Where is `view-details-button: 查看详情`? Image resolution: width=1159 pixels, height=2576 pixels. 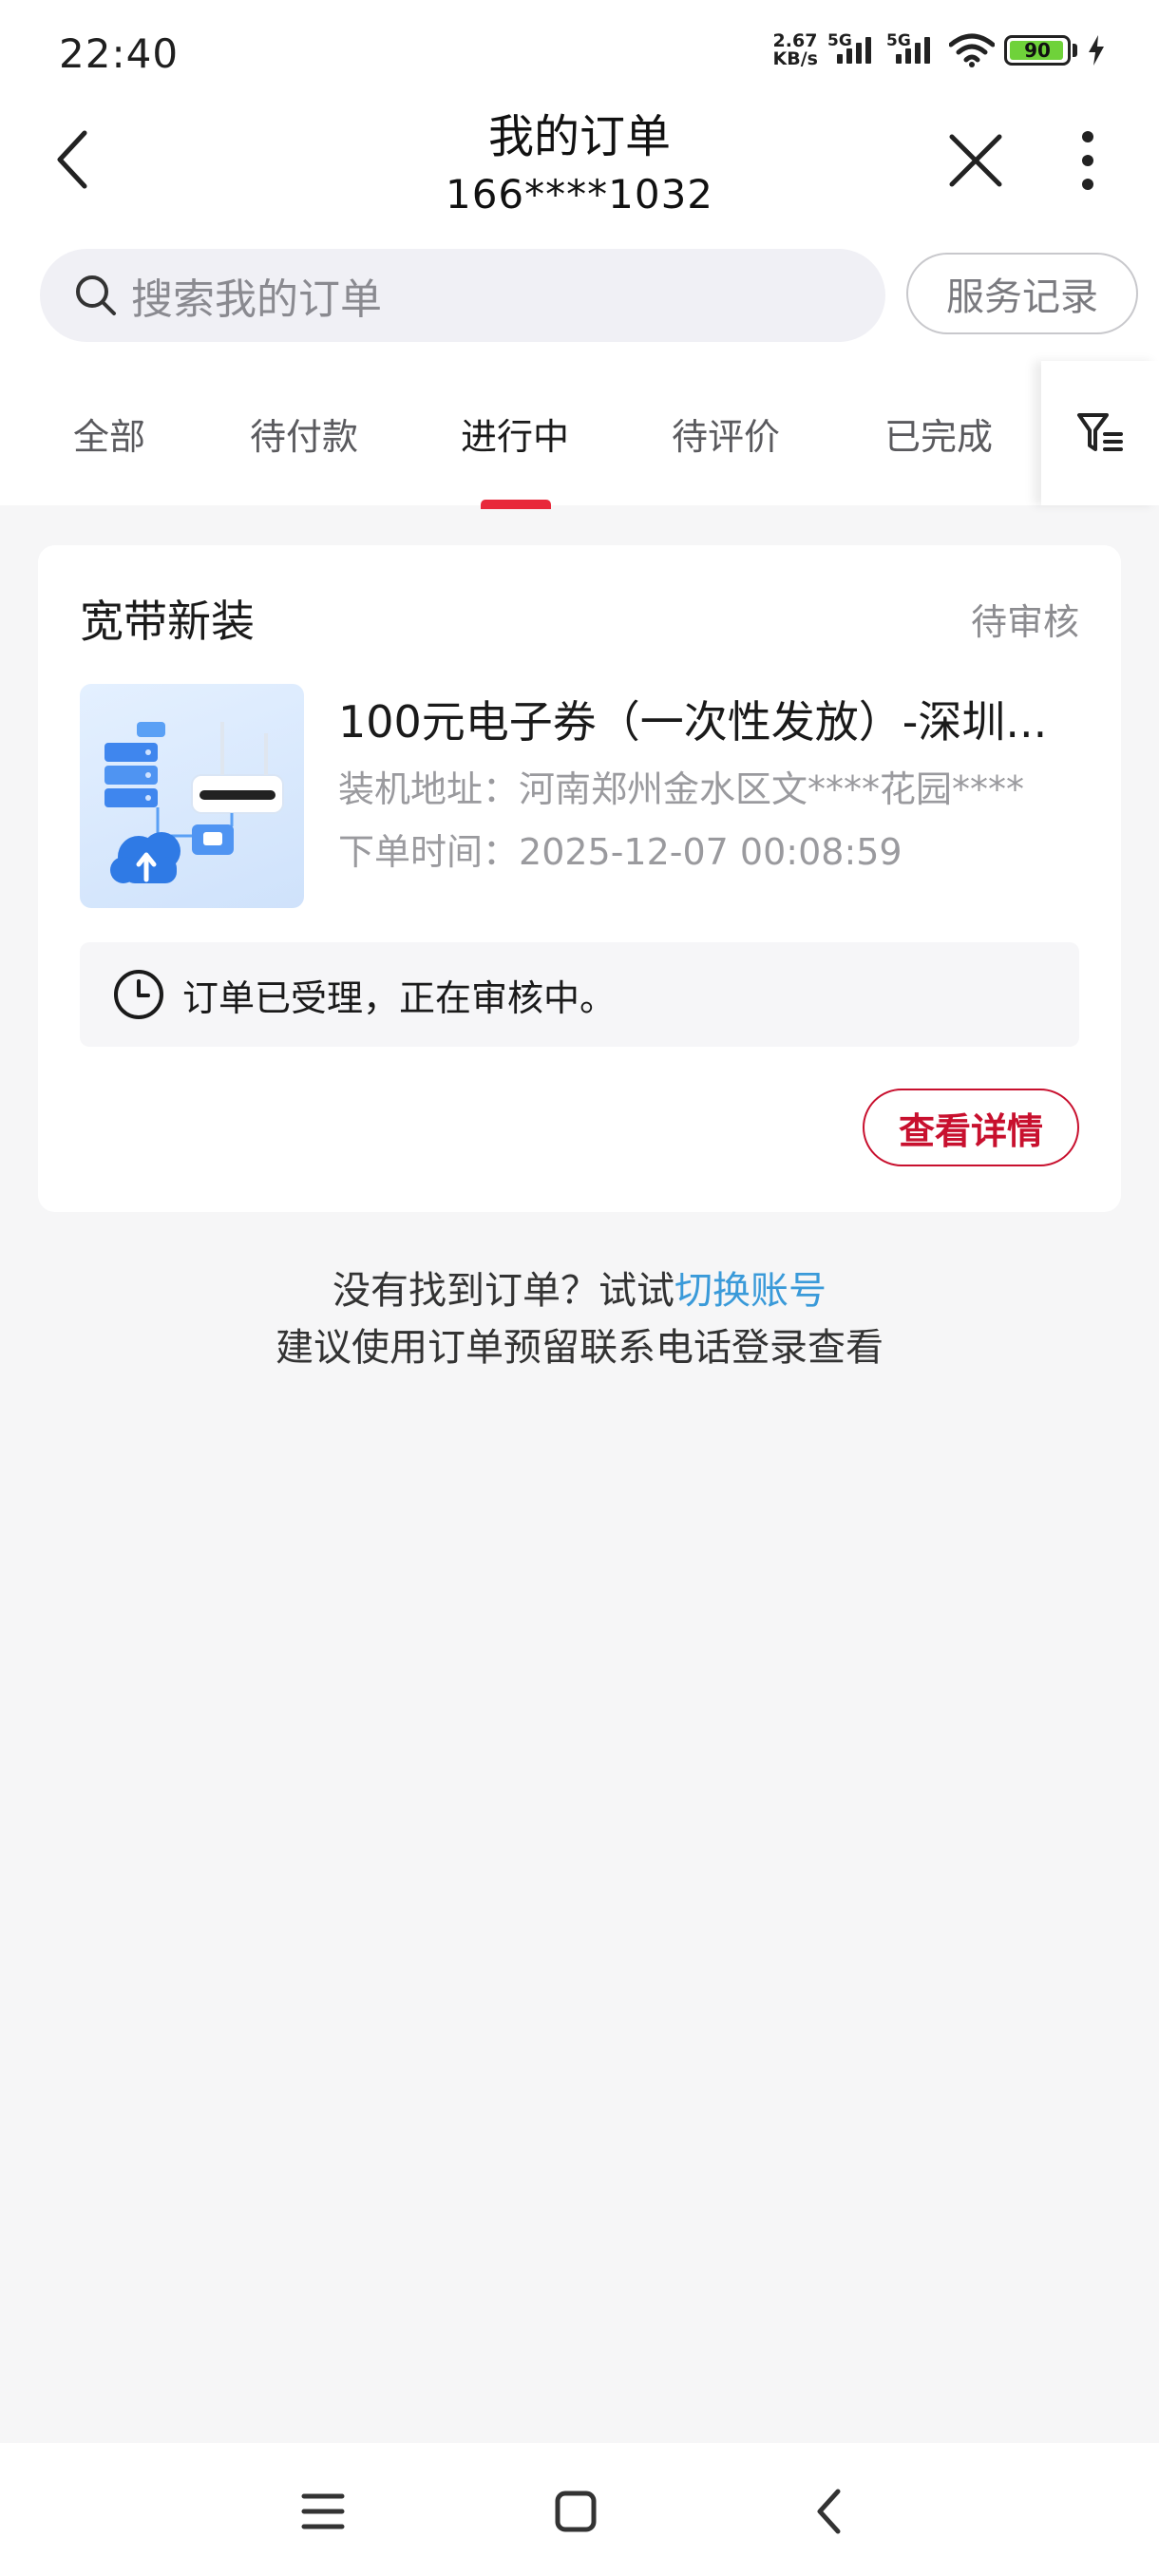 view-details-button: 查看详情 is located at coordinates (971, 1127).